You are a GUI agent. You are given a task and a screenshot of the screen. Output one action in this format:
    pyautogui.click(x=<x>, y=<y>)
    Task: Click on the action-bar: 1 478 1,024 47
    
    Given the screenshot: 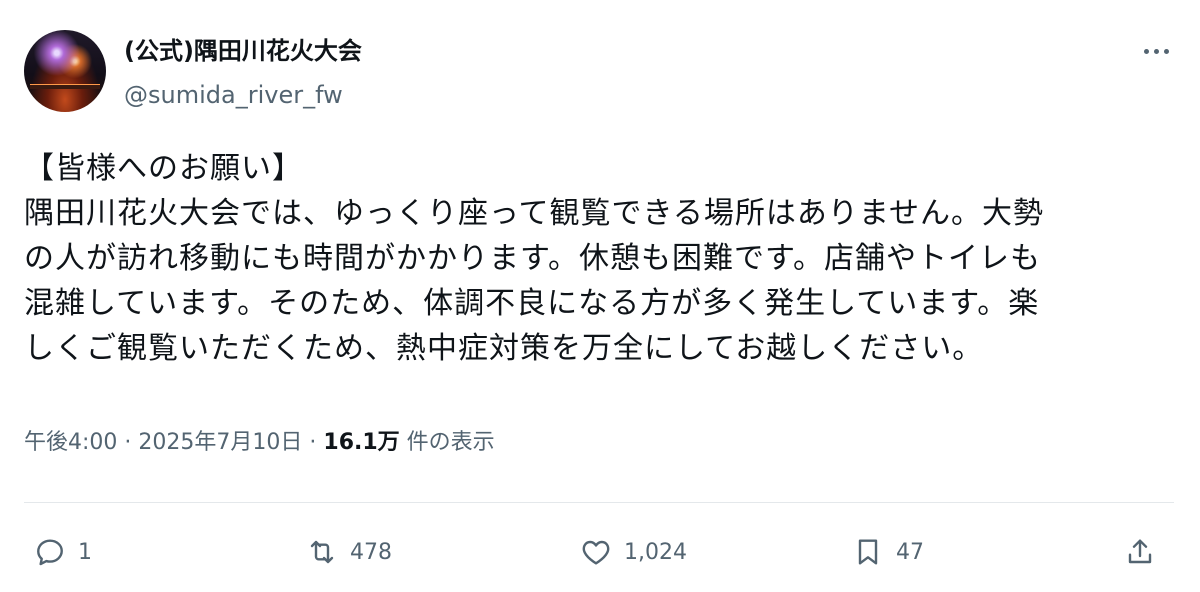 What is the action you would take?
    pyautogui.click(x=600, y=552)
    